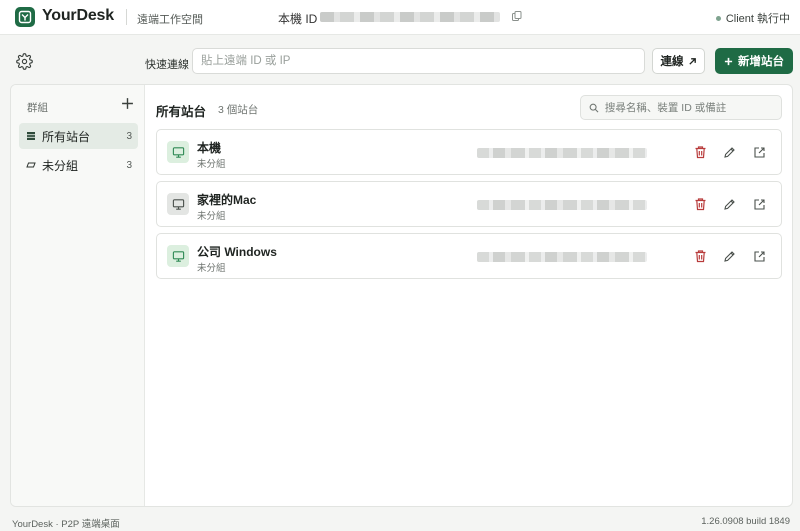  What do you see at coordinates (688, 107) in the screenshot?
I see `search-input` at bounding box center [688, 107].